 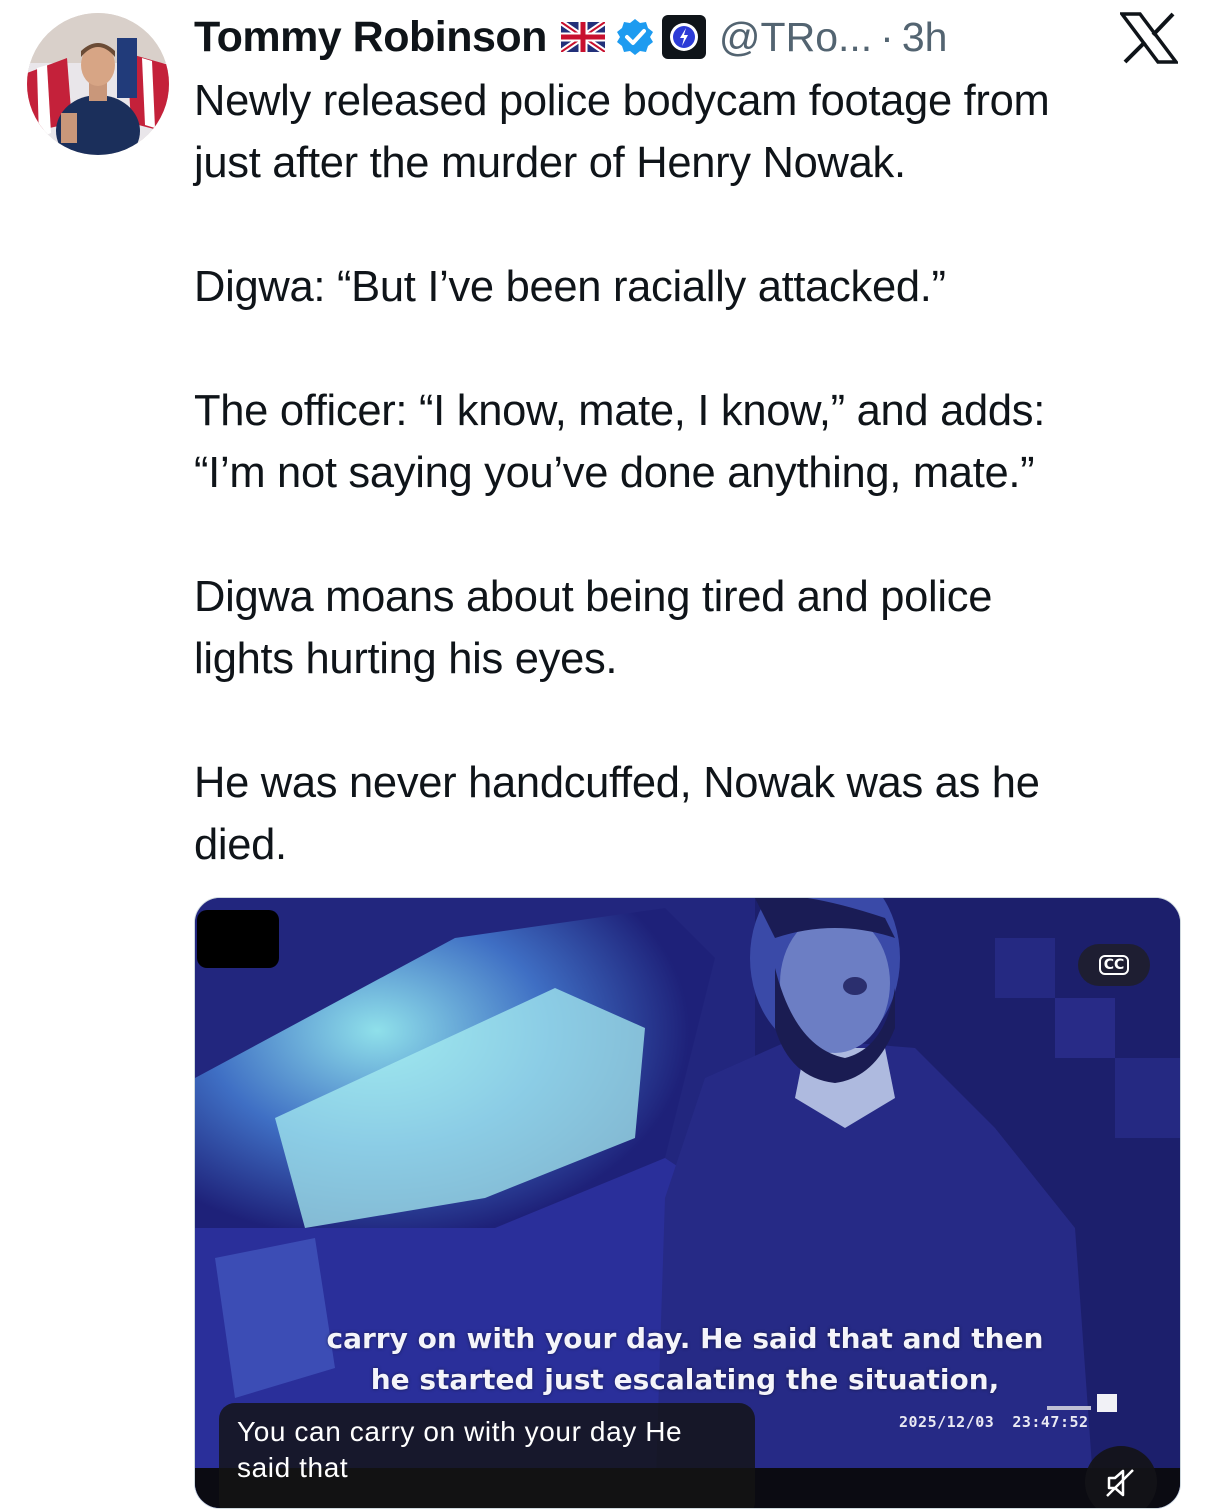 I want to click on speaker-muted-icon, so click(x=1120, y=1483).